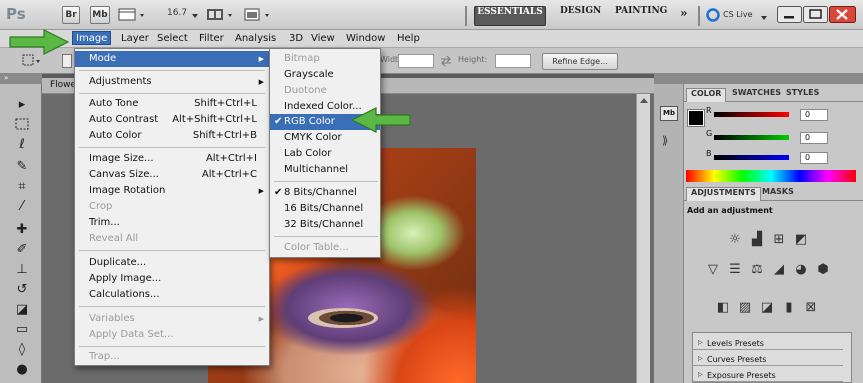 The width and height of the screenshot is (863, 383). I want to click on workspace-design: DESIGN, so click(580, 16).